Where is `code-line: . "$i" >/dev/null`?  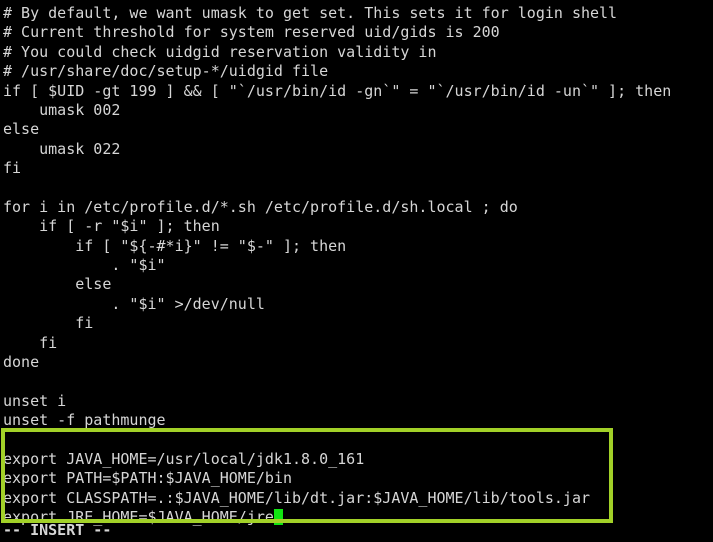 code-line: . "$i" >/dev/null is located at coordinates (134, 303).